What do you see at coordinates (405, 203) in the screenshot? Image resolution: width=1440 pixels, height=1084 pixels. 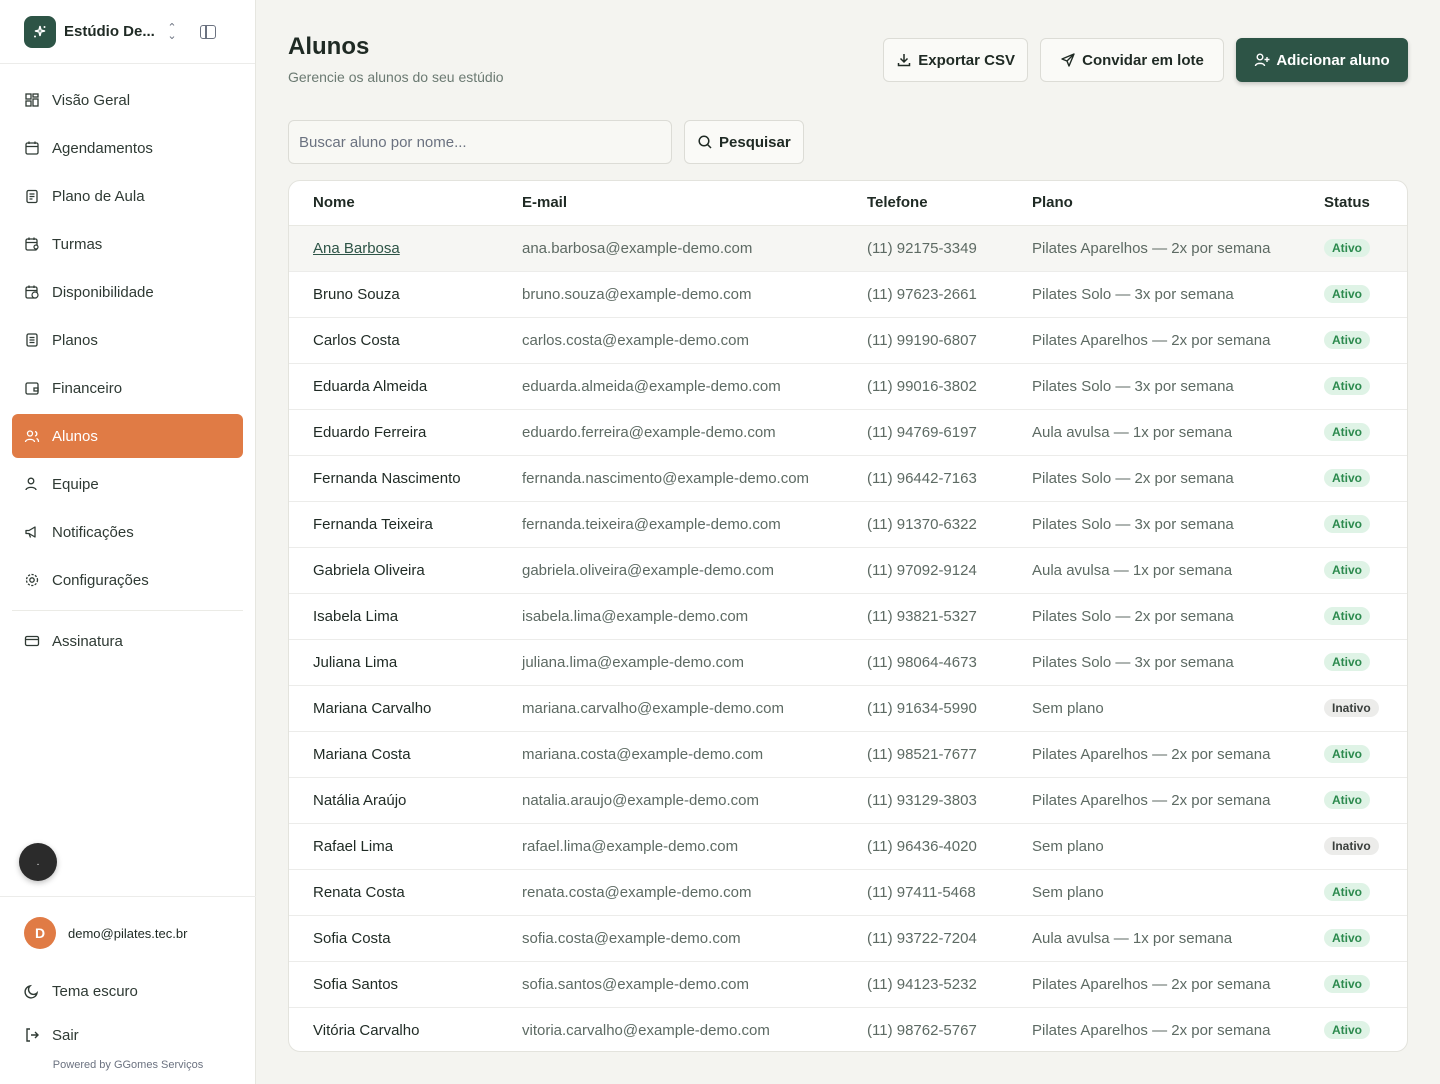 I see `column-header-name: Nome` at bounding box center [405, 203].